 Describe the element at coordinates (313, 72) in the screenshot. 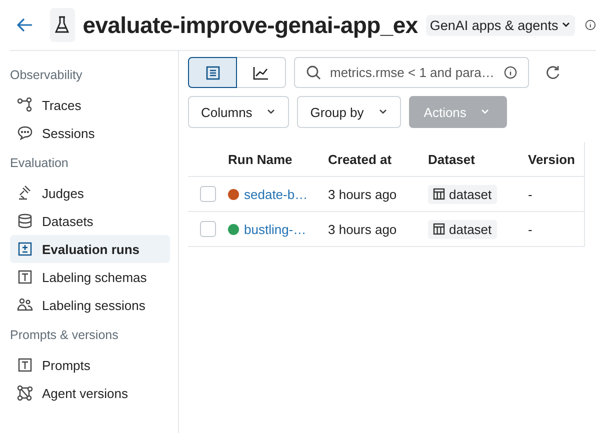

I see `search-icon` at that location.